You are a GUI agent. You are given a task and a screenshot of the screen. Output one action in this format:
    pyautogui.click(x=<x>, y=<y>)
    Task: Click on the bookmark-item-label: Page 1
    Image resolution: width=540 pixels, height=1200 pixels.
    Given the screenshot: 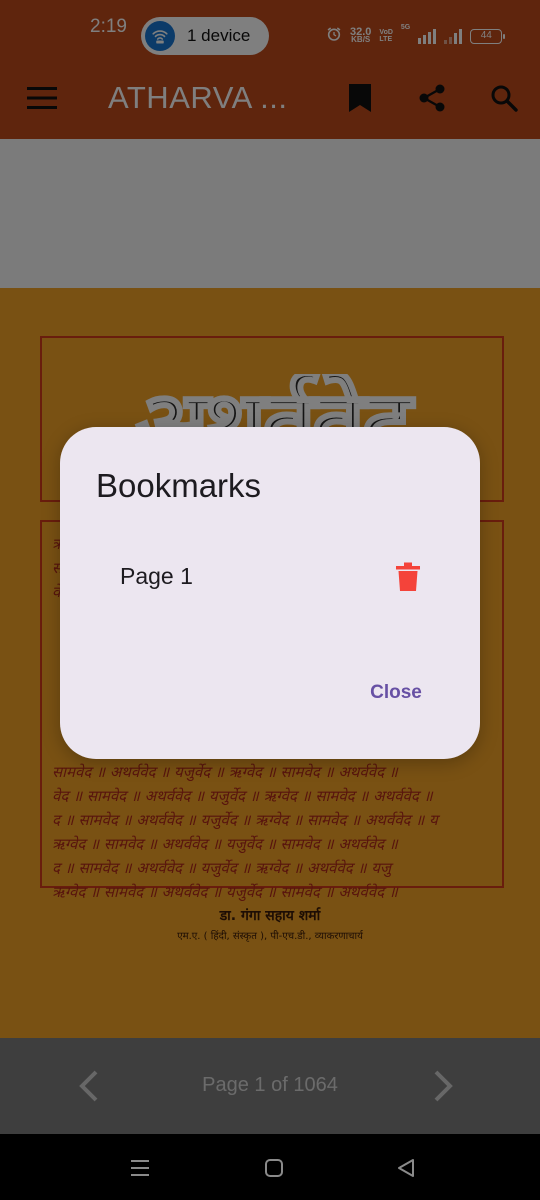 What is the action you would take?
    pyautogui.click(x=156, y=576)
    